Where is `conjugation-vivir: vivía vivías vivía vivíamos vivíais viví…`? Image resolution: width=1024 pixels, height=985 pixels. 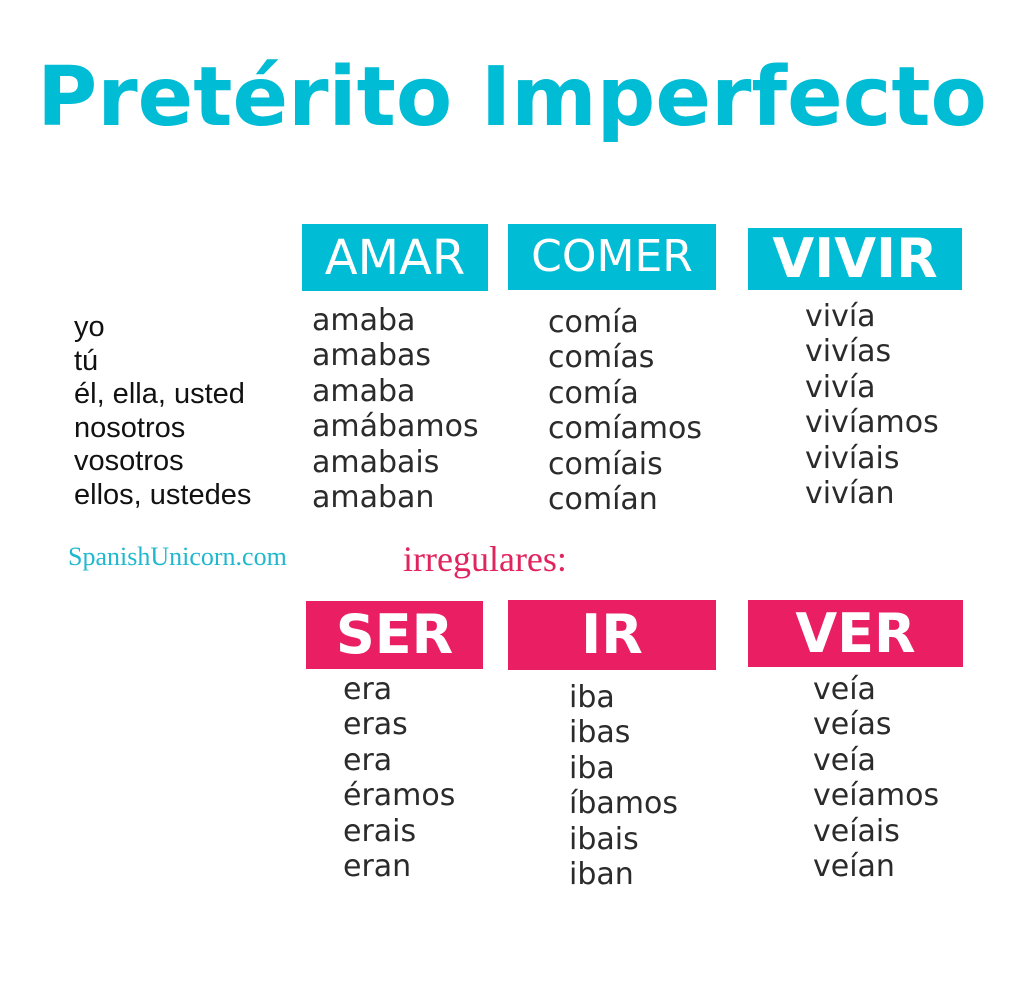 conjugation-vivir: vivía vivías vivía vivíamos vivíais viví… is located at coordinates (872, 405).